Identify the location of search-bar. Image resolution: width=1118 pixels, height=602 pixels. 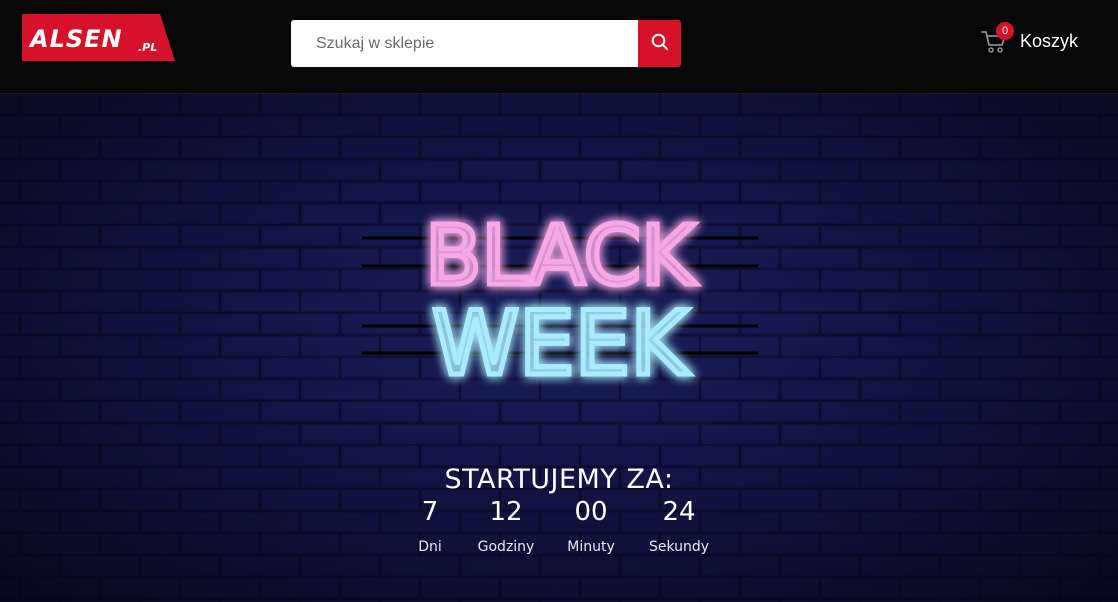
(486, 43).